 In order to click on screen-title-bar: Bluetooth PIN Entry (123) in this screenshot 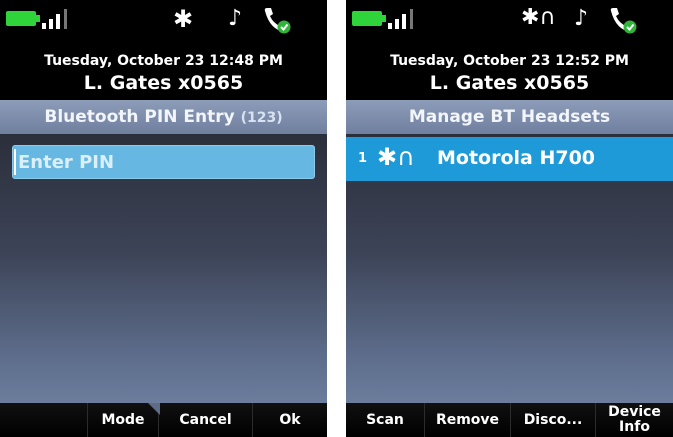, I will do `click(163, 117)`.